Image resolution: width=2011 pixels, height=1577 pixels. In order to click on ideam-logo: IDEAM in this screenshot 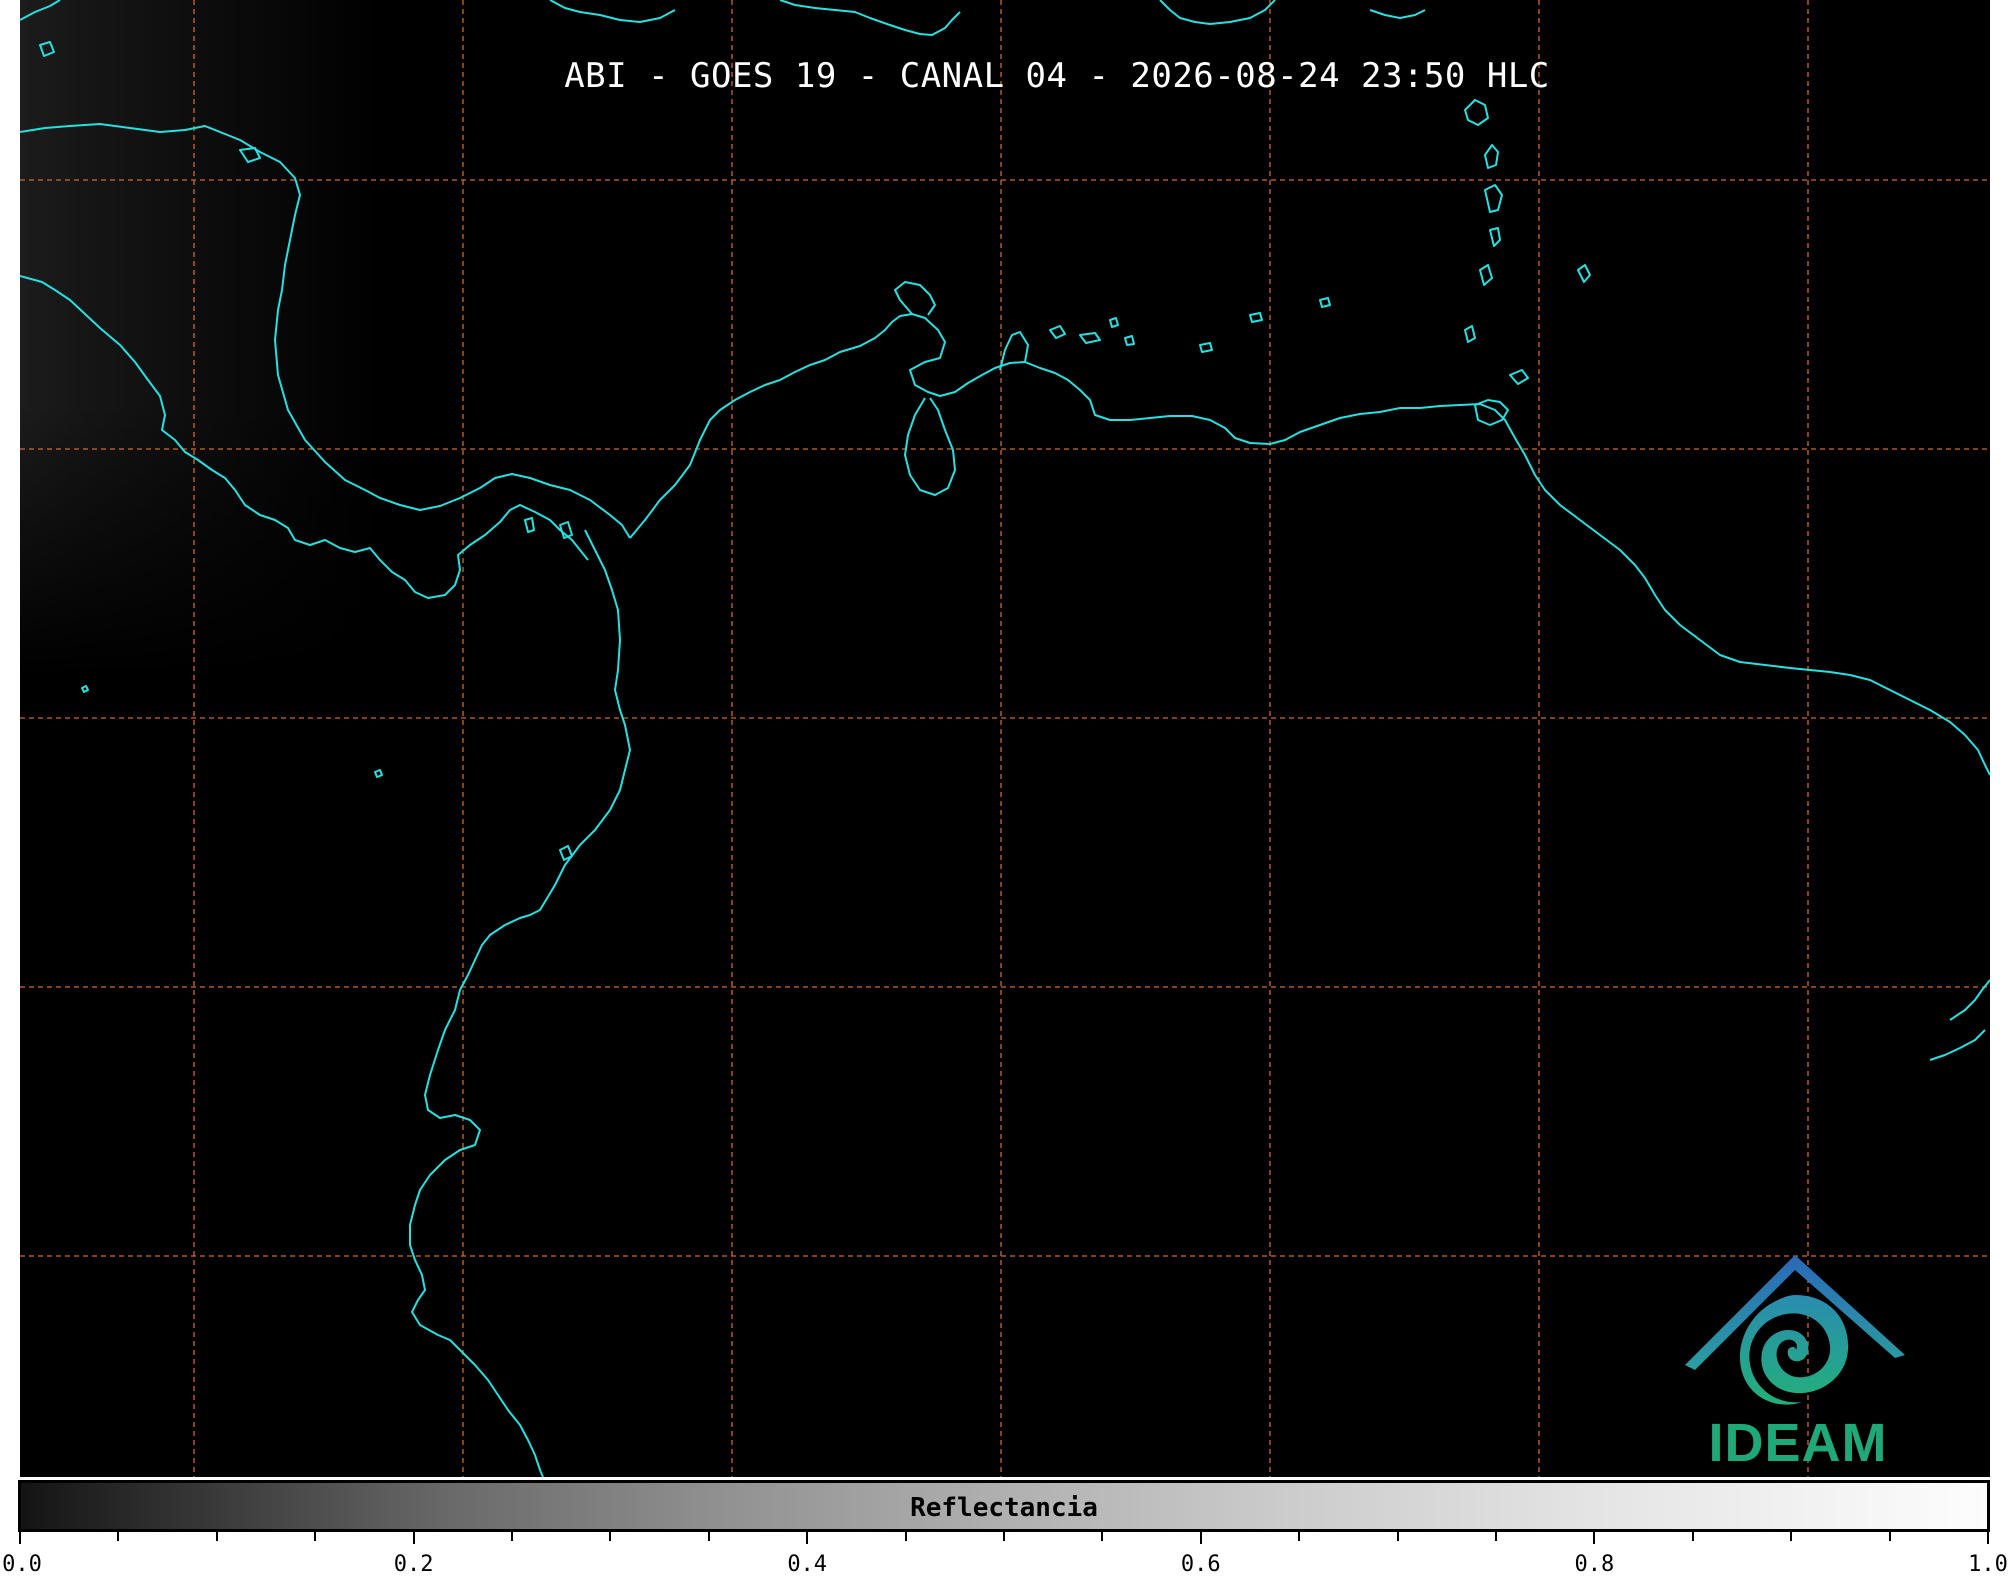, I will do `click(1795, 1362)`.